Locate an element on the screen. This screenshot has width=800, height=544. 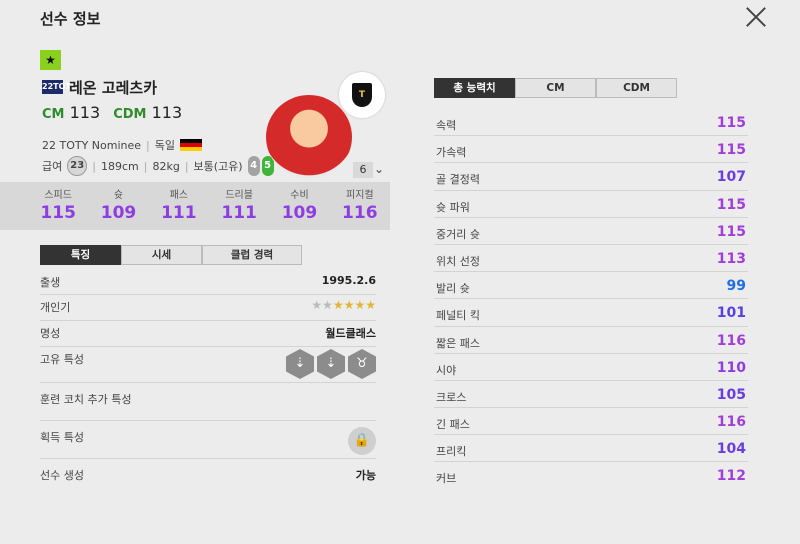
club-crest-icon: T is located at coordinates (362, 95).